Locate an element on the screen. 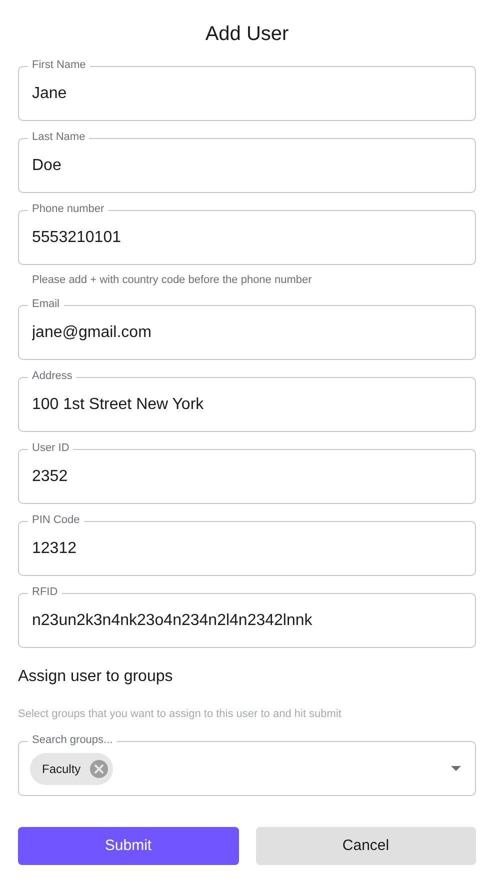 Image resolution: width=494 pixels, height=887 pixels. cancel-button: Cancel is located at coordinates (366, 846).